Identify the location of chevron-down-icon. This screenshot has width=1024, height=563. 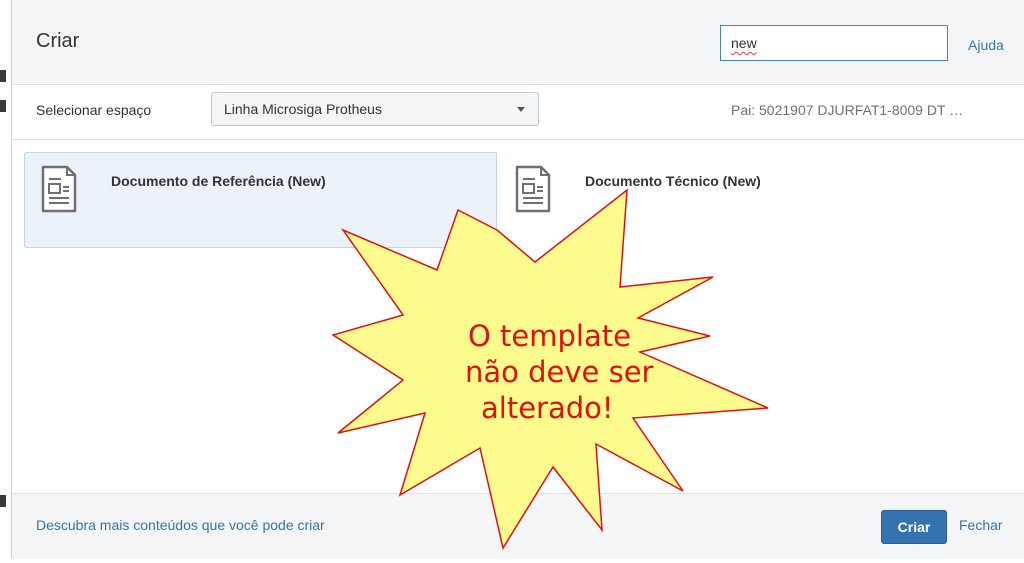
(521, 109).